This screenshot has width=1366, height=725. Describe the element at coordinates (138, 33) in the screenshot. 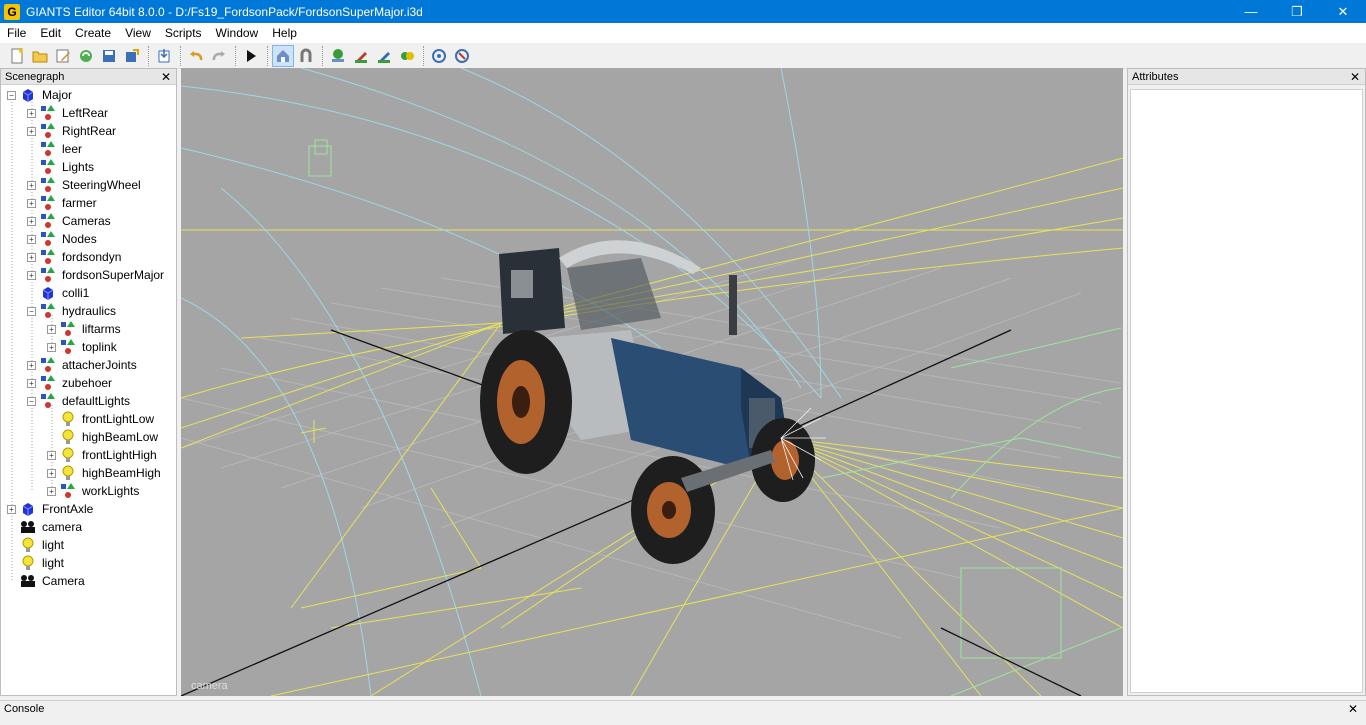

I see `menu-view: View` at that location.